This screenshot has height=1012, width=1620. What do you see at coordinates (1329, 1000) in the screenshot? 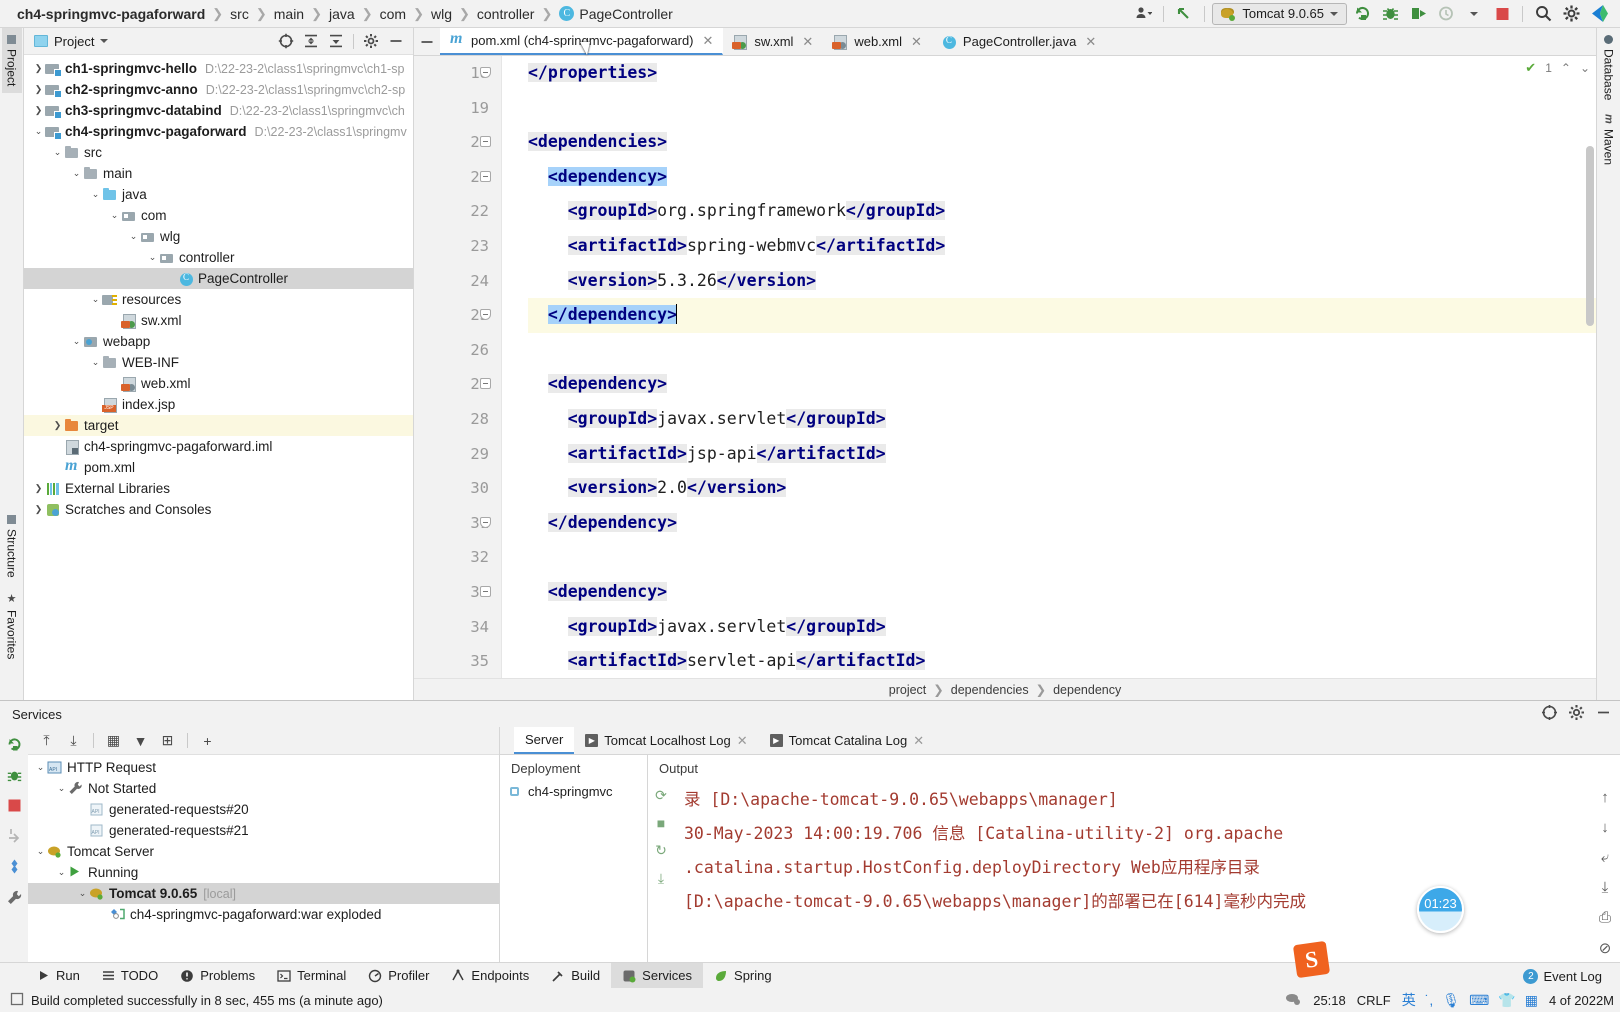
I see `caret-position: 25:18` at bounding box center [1329, 1000].